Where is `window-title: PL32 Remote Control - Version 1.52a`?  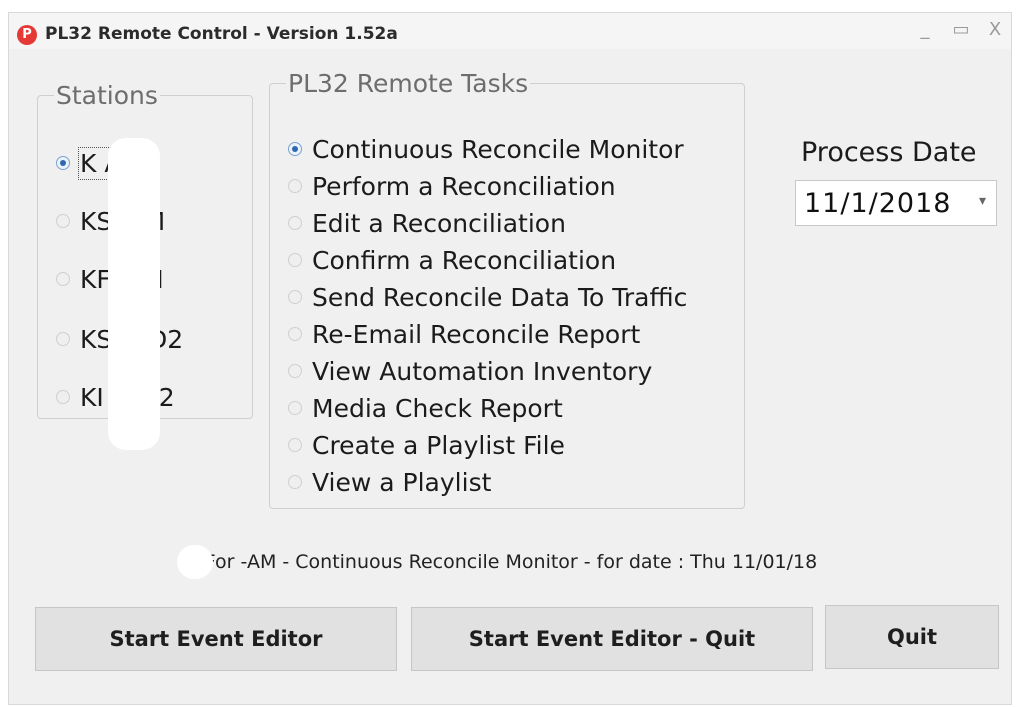 window-title: PL32 Remote Control - Version 1.52a is located at coordinates (221, 34).